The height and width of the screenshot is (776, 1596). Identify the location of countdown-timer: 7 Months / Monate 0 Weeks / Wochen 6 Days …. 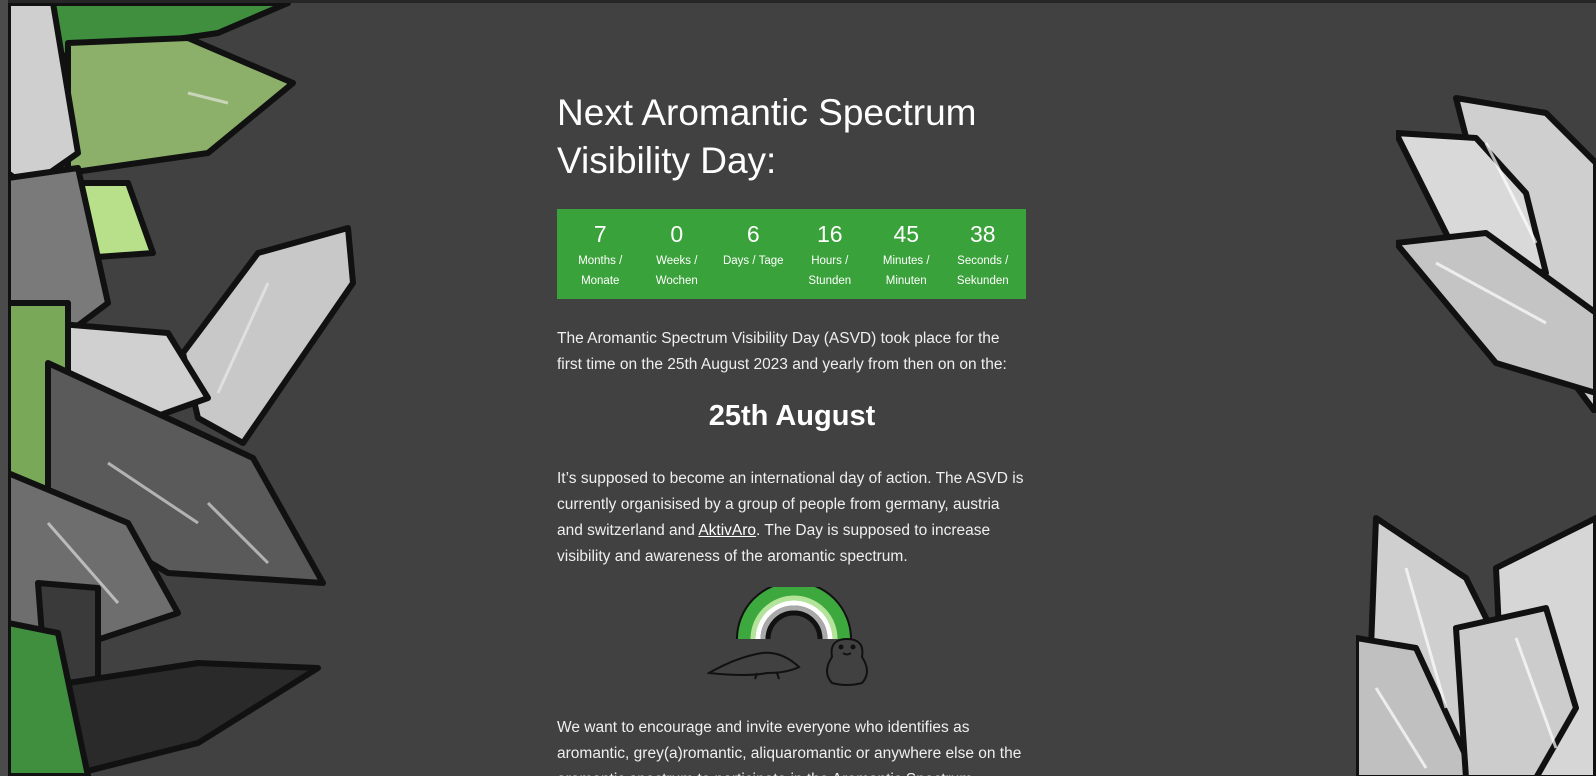
(791, 254).